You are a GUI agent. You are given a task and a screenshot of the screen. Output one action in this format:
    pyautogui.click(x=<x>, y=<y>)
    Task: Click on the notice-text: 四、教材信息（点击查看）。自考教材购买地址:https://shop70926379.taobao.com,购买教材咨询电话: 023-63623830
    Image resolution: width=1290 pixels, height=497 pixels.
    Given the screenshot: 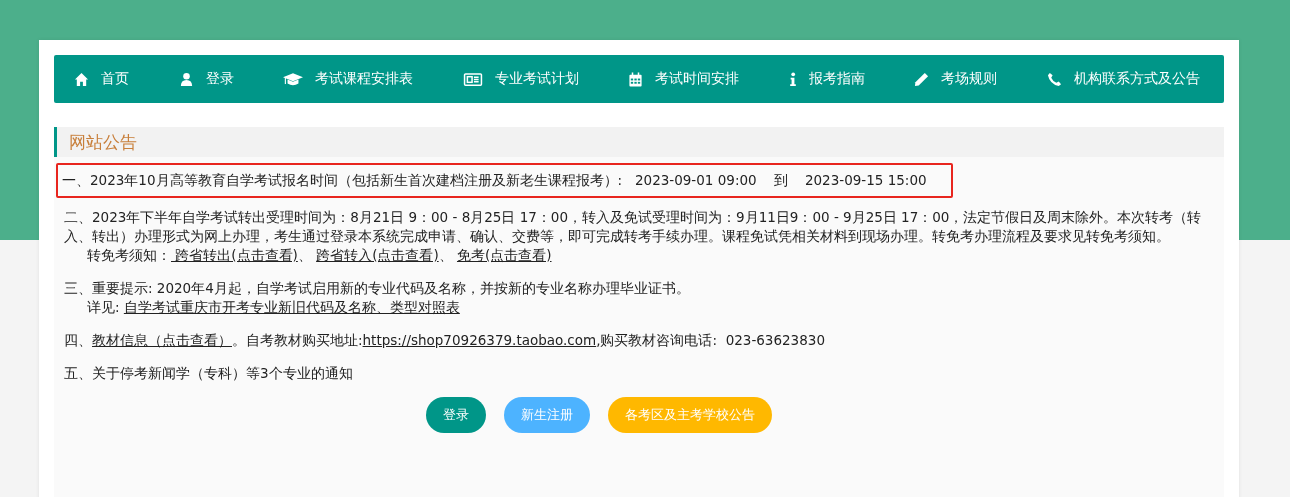 What is the action you would take?
    pyautogui.click(x=445, y=340)
    